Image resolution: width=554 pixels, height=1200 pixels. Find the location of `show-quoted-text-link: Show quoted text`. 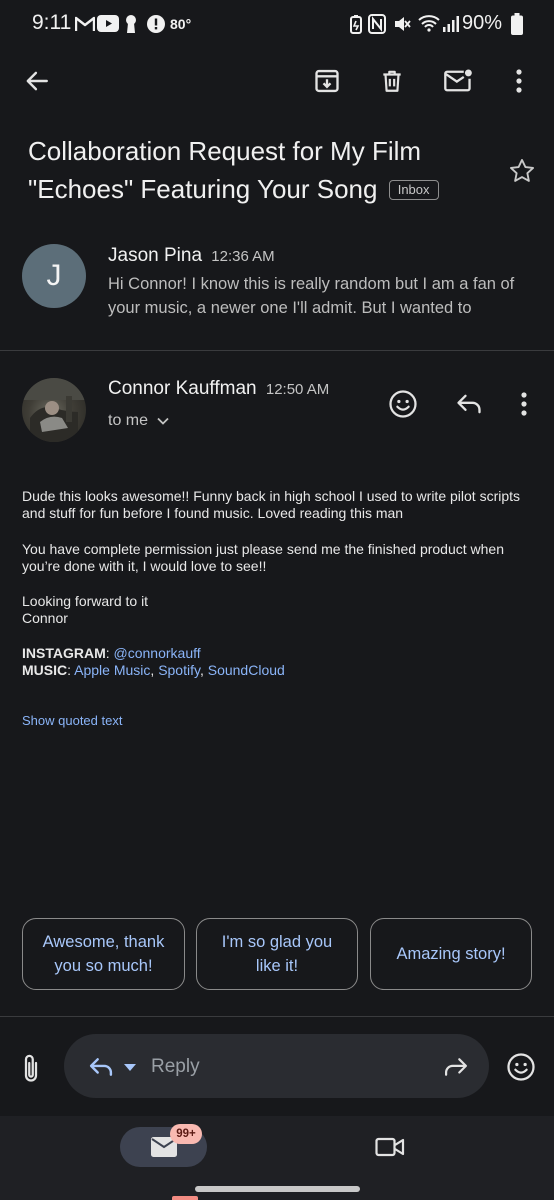

show-quoted-text-link: Show quoted text is located at coordinates (72, 720).